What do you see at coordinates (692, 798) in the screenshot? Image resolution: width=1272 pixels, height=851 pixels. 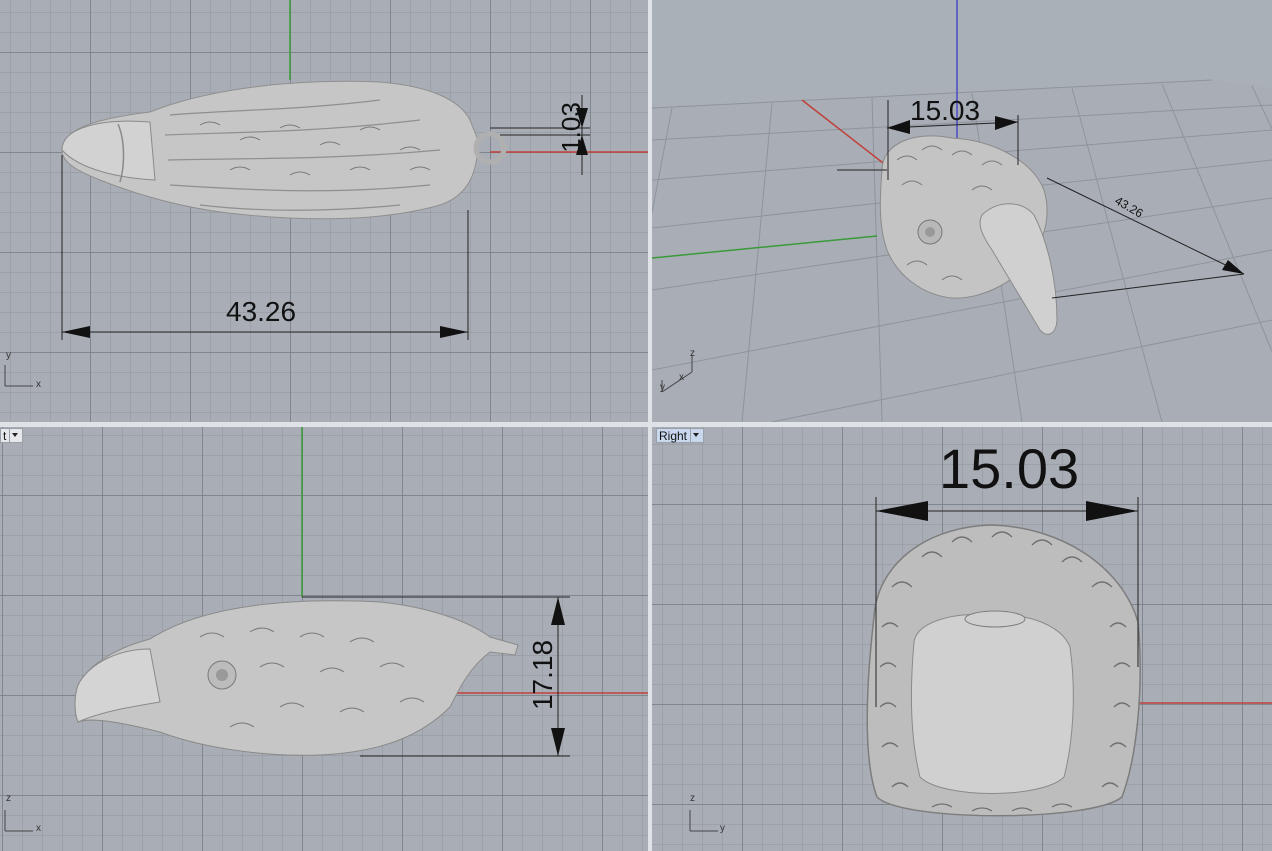 I see `axis-label-z-right: z` at bounding box center [692, 798].